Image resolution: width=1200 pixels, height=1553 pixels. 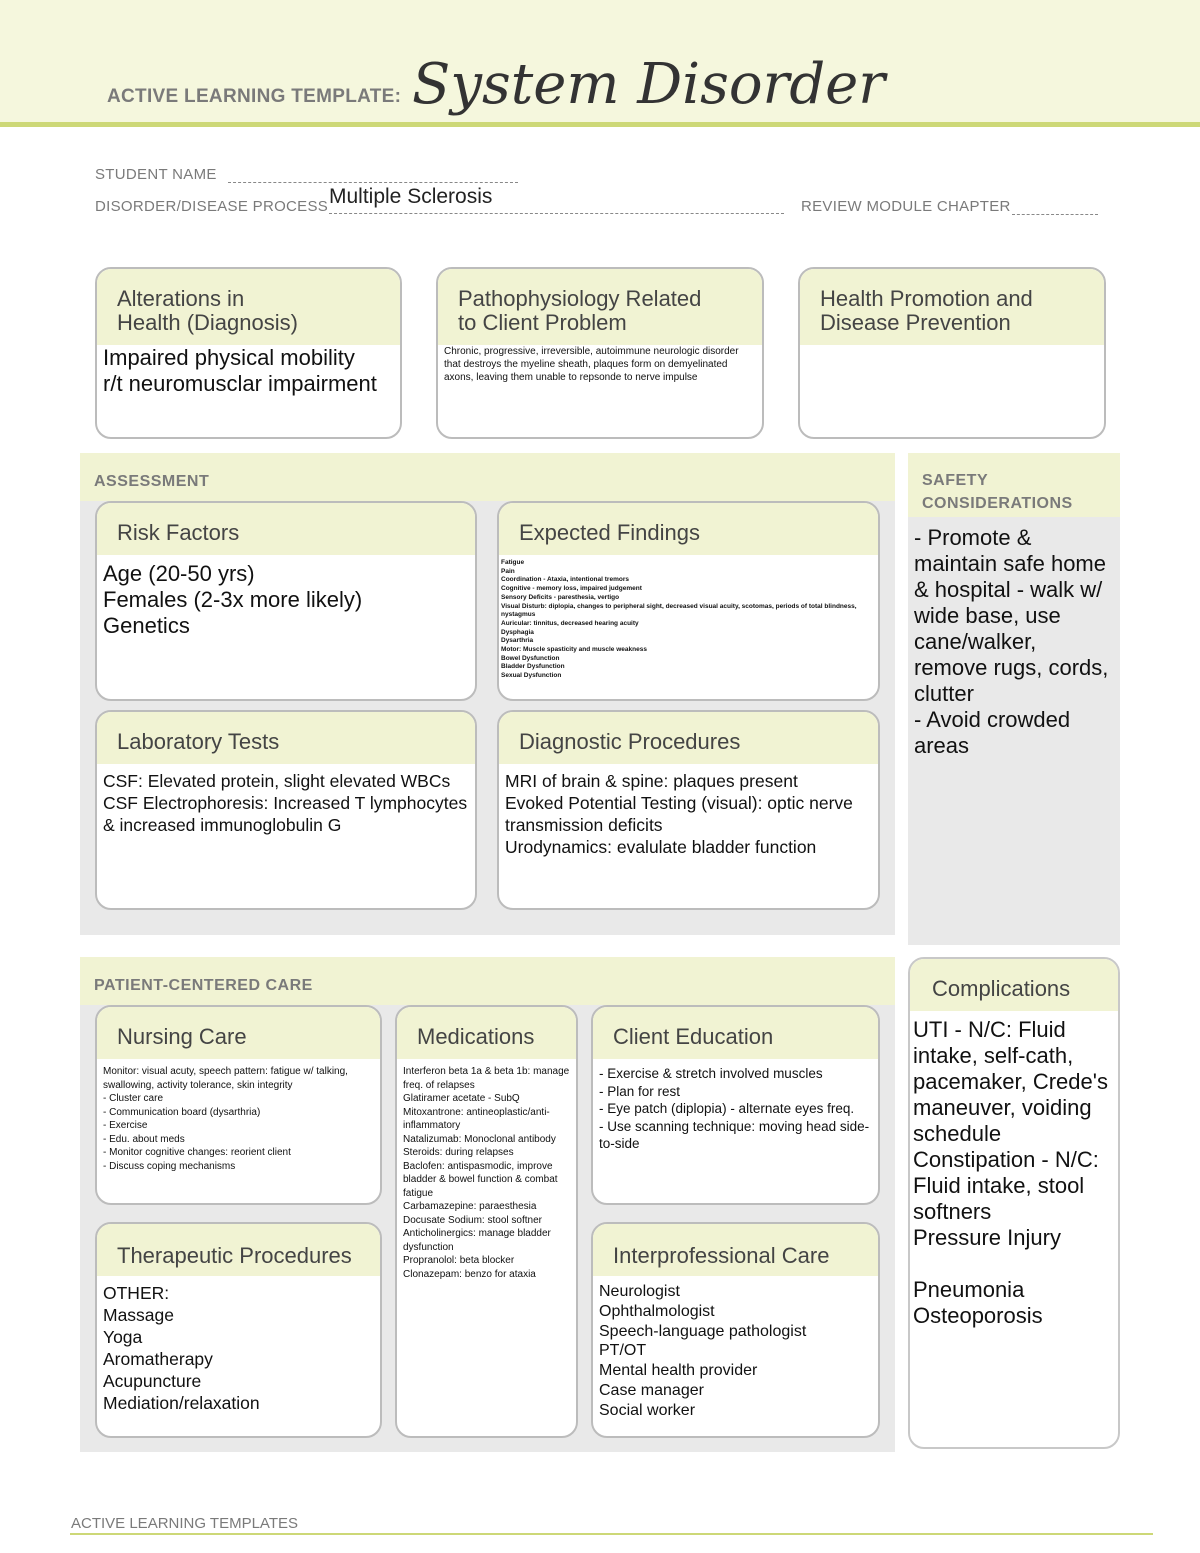 I want to click on expected-findings-title: Expected Findings, so click(x=688, y=529).